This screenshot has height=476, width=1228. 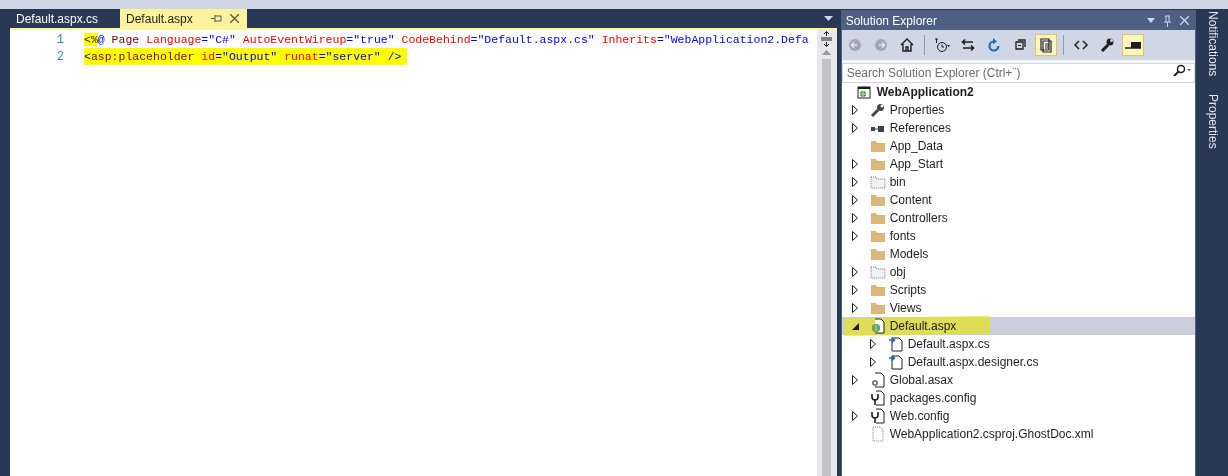 I want to click on tree-item: Global.asax, so click(x=1018, y=380).